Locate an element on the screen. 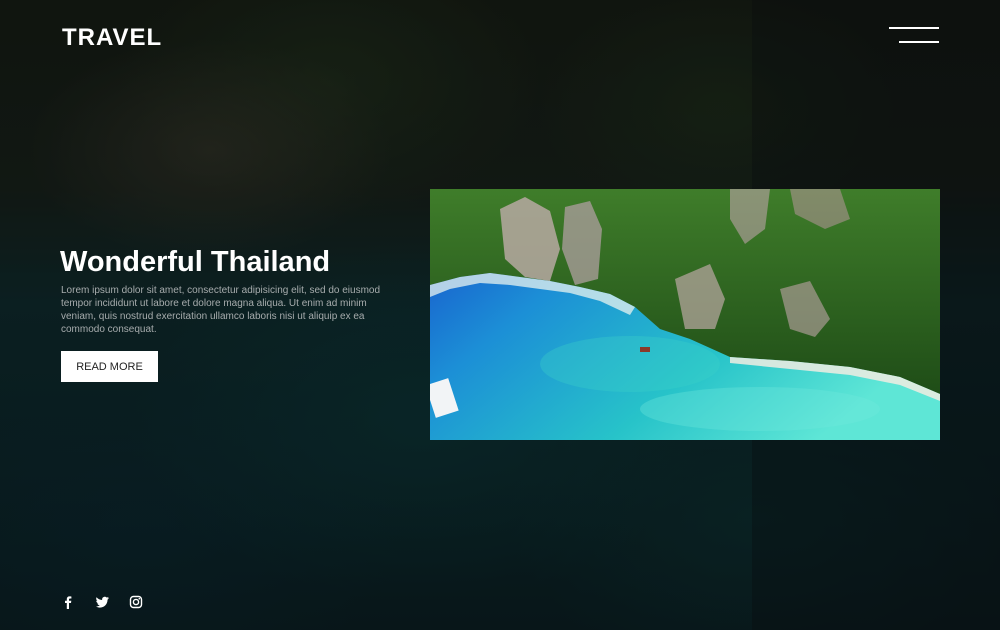  menu-bar-bottom is located at coordinates (919, 42).